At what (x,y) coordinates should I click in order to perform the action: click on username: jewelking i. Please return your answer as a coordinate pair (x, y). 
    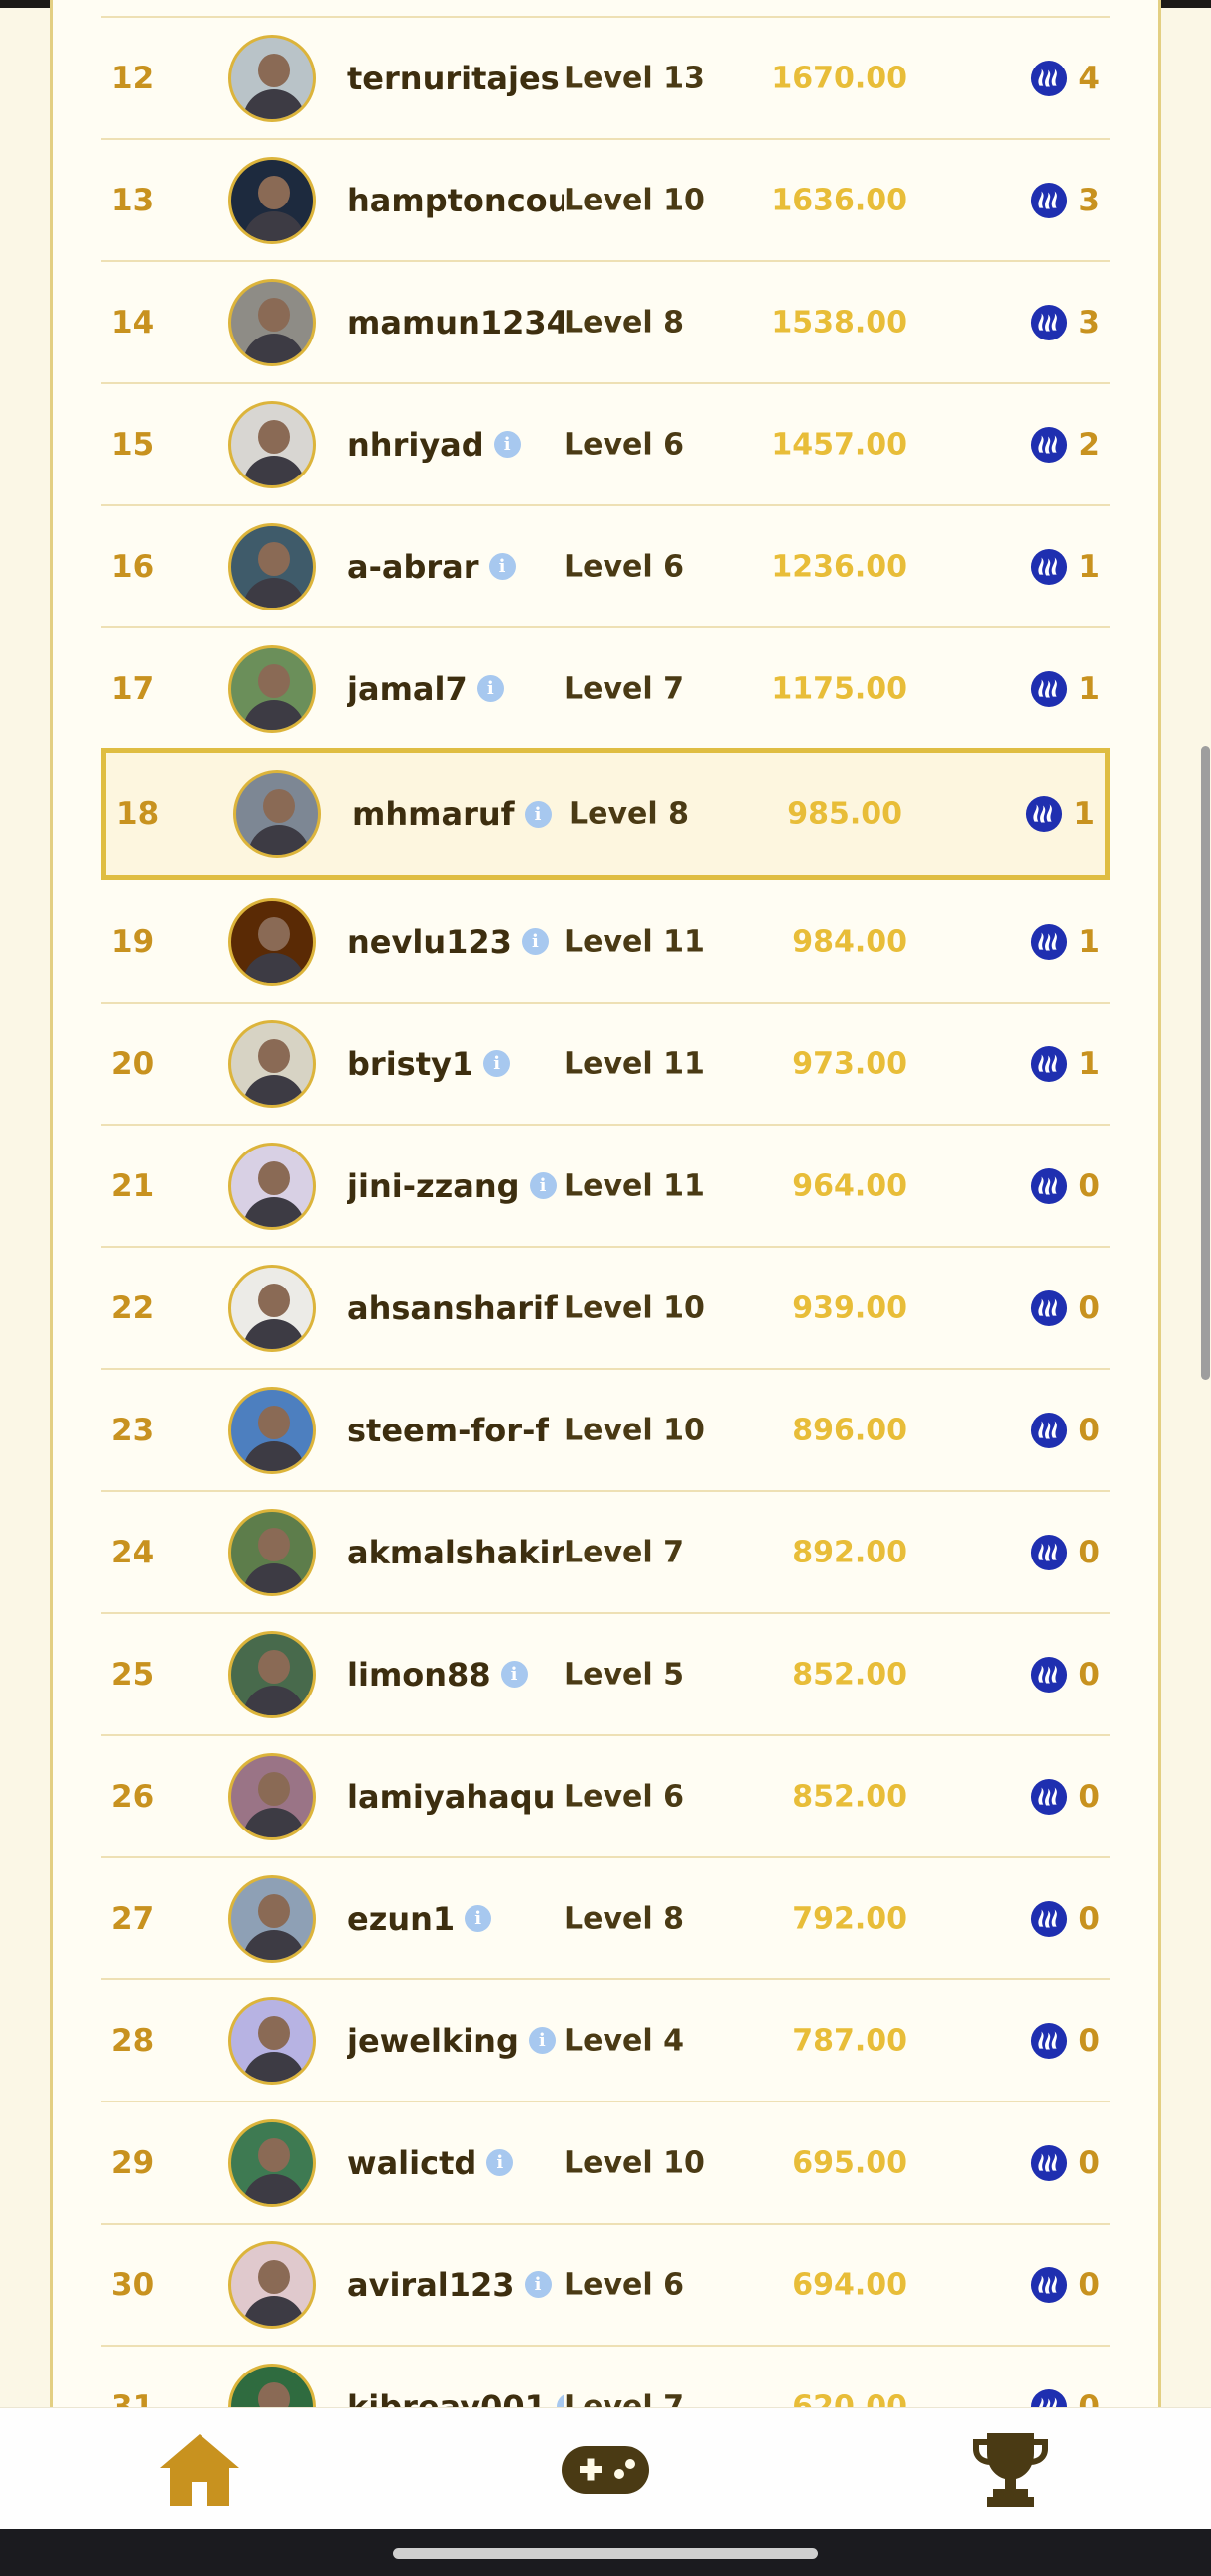
    Looking at the image, I should click on (452, 2041).